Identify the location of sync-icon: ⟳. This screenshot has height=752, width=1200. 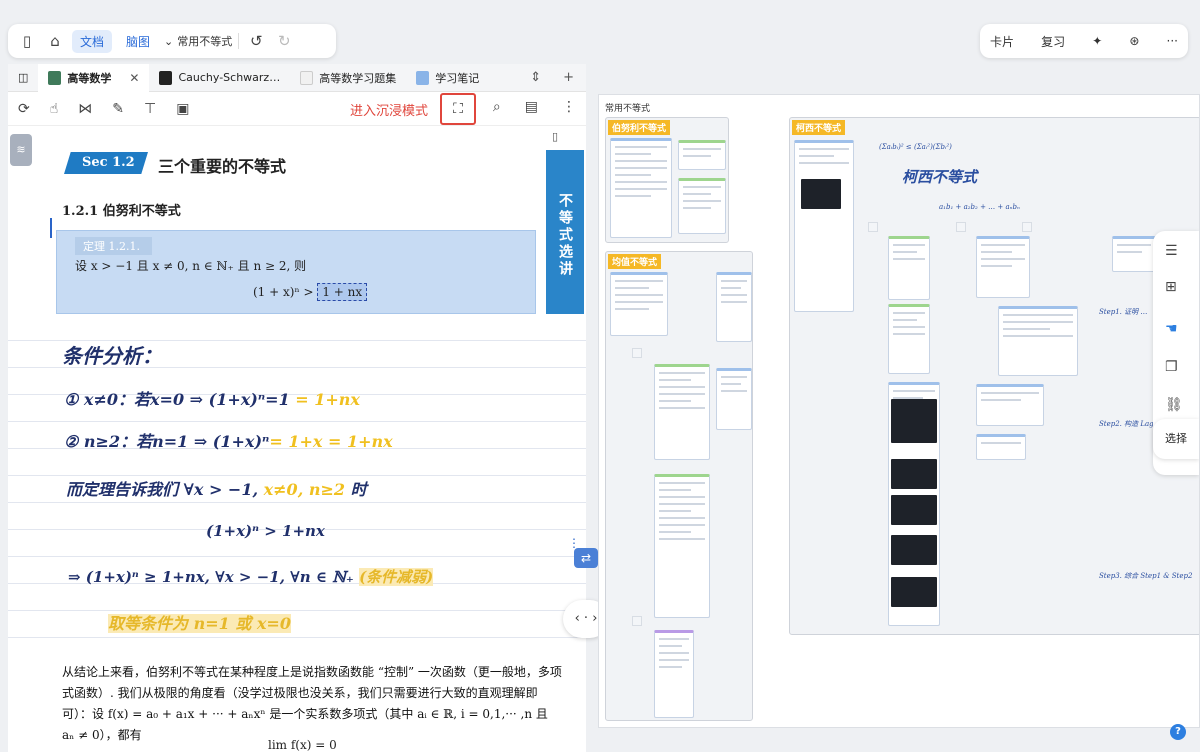
(24, 109).